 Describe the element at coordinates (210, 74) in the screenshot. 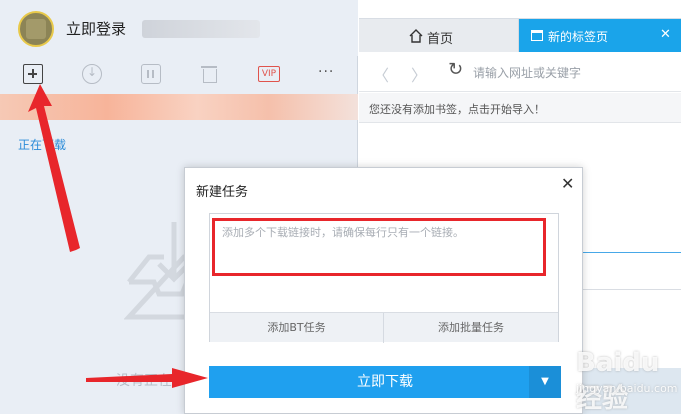

I see `trash-icon` at that location.